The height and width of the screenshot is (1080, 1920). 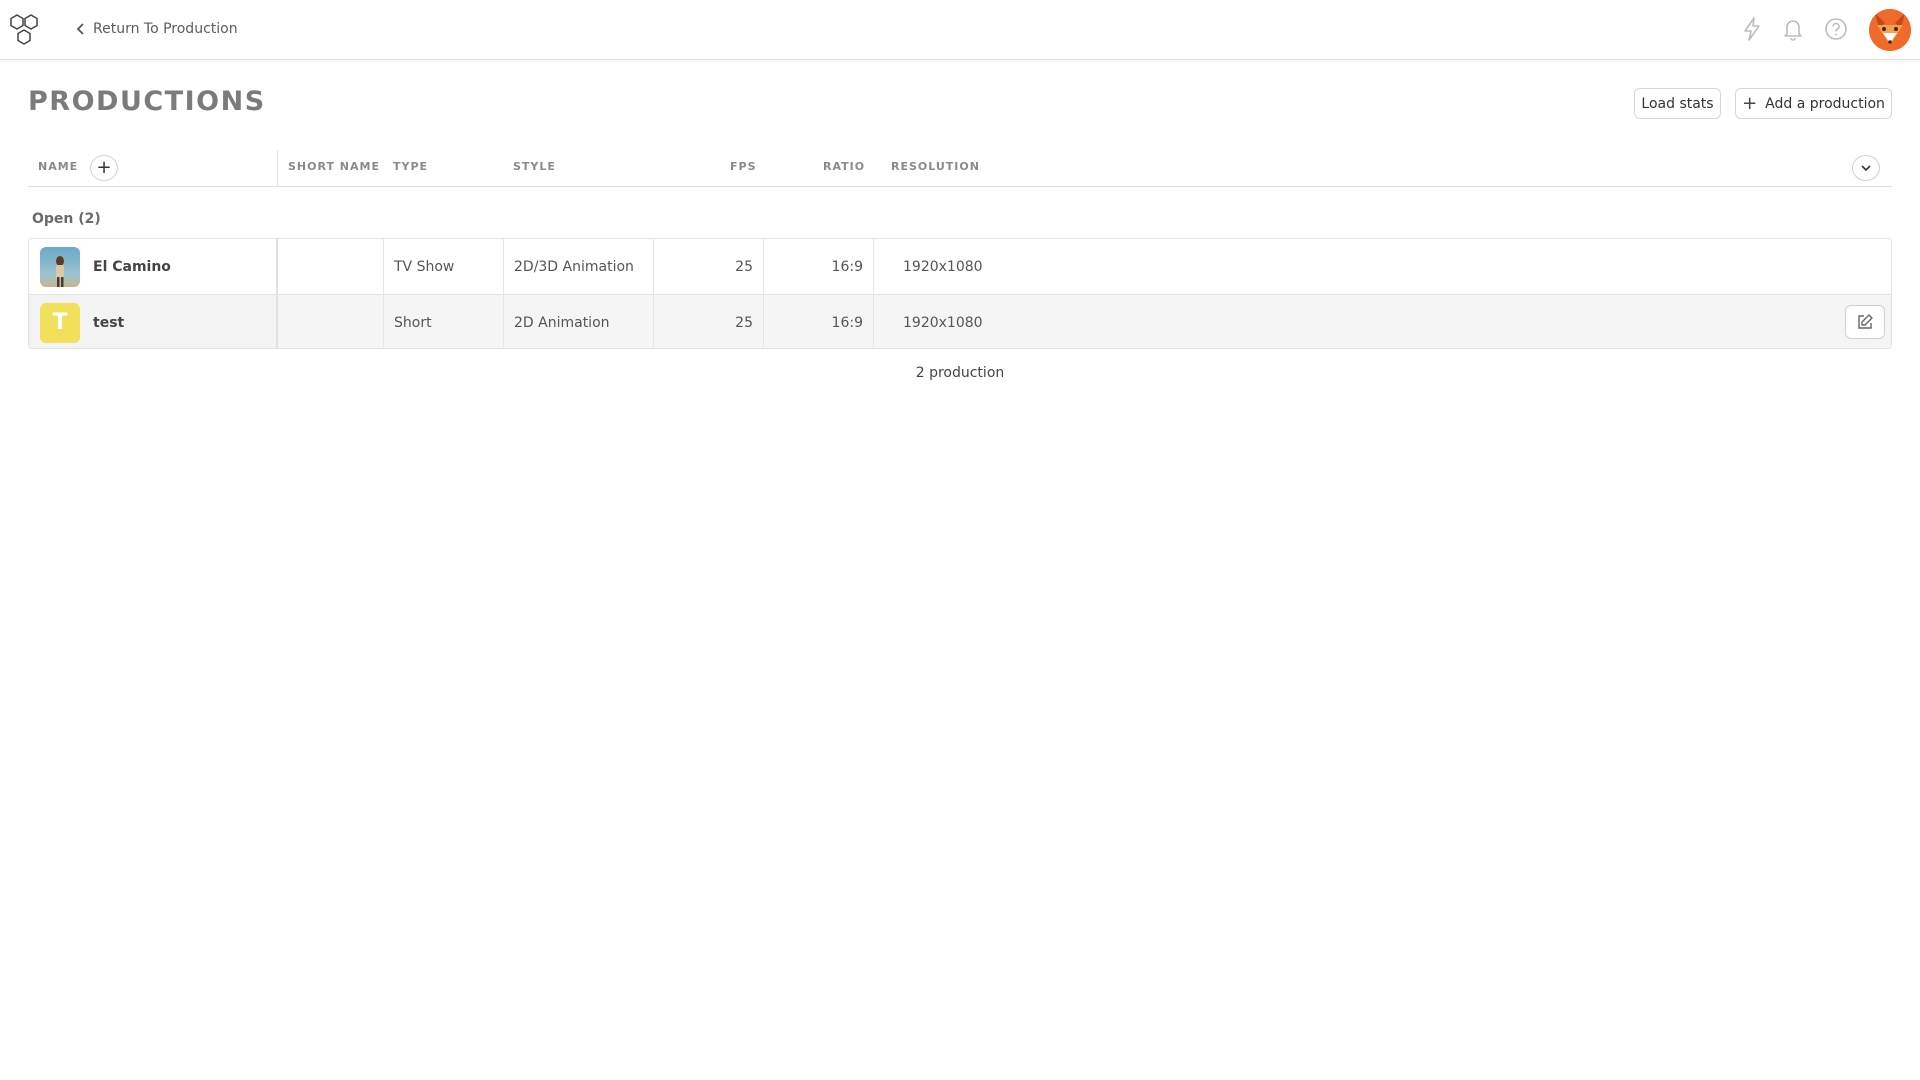 What do you see at coordinates (108, 323) in the screenshot?
I see `production-name: test` at bounding box center [108, 323].